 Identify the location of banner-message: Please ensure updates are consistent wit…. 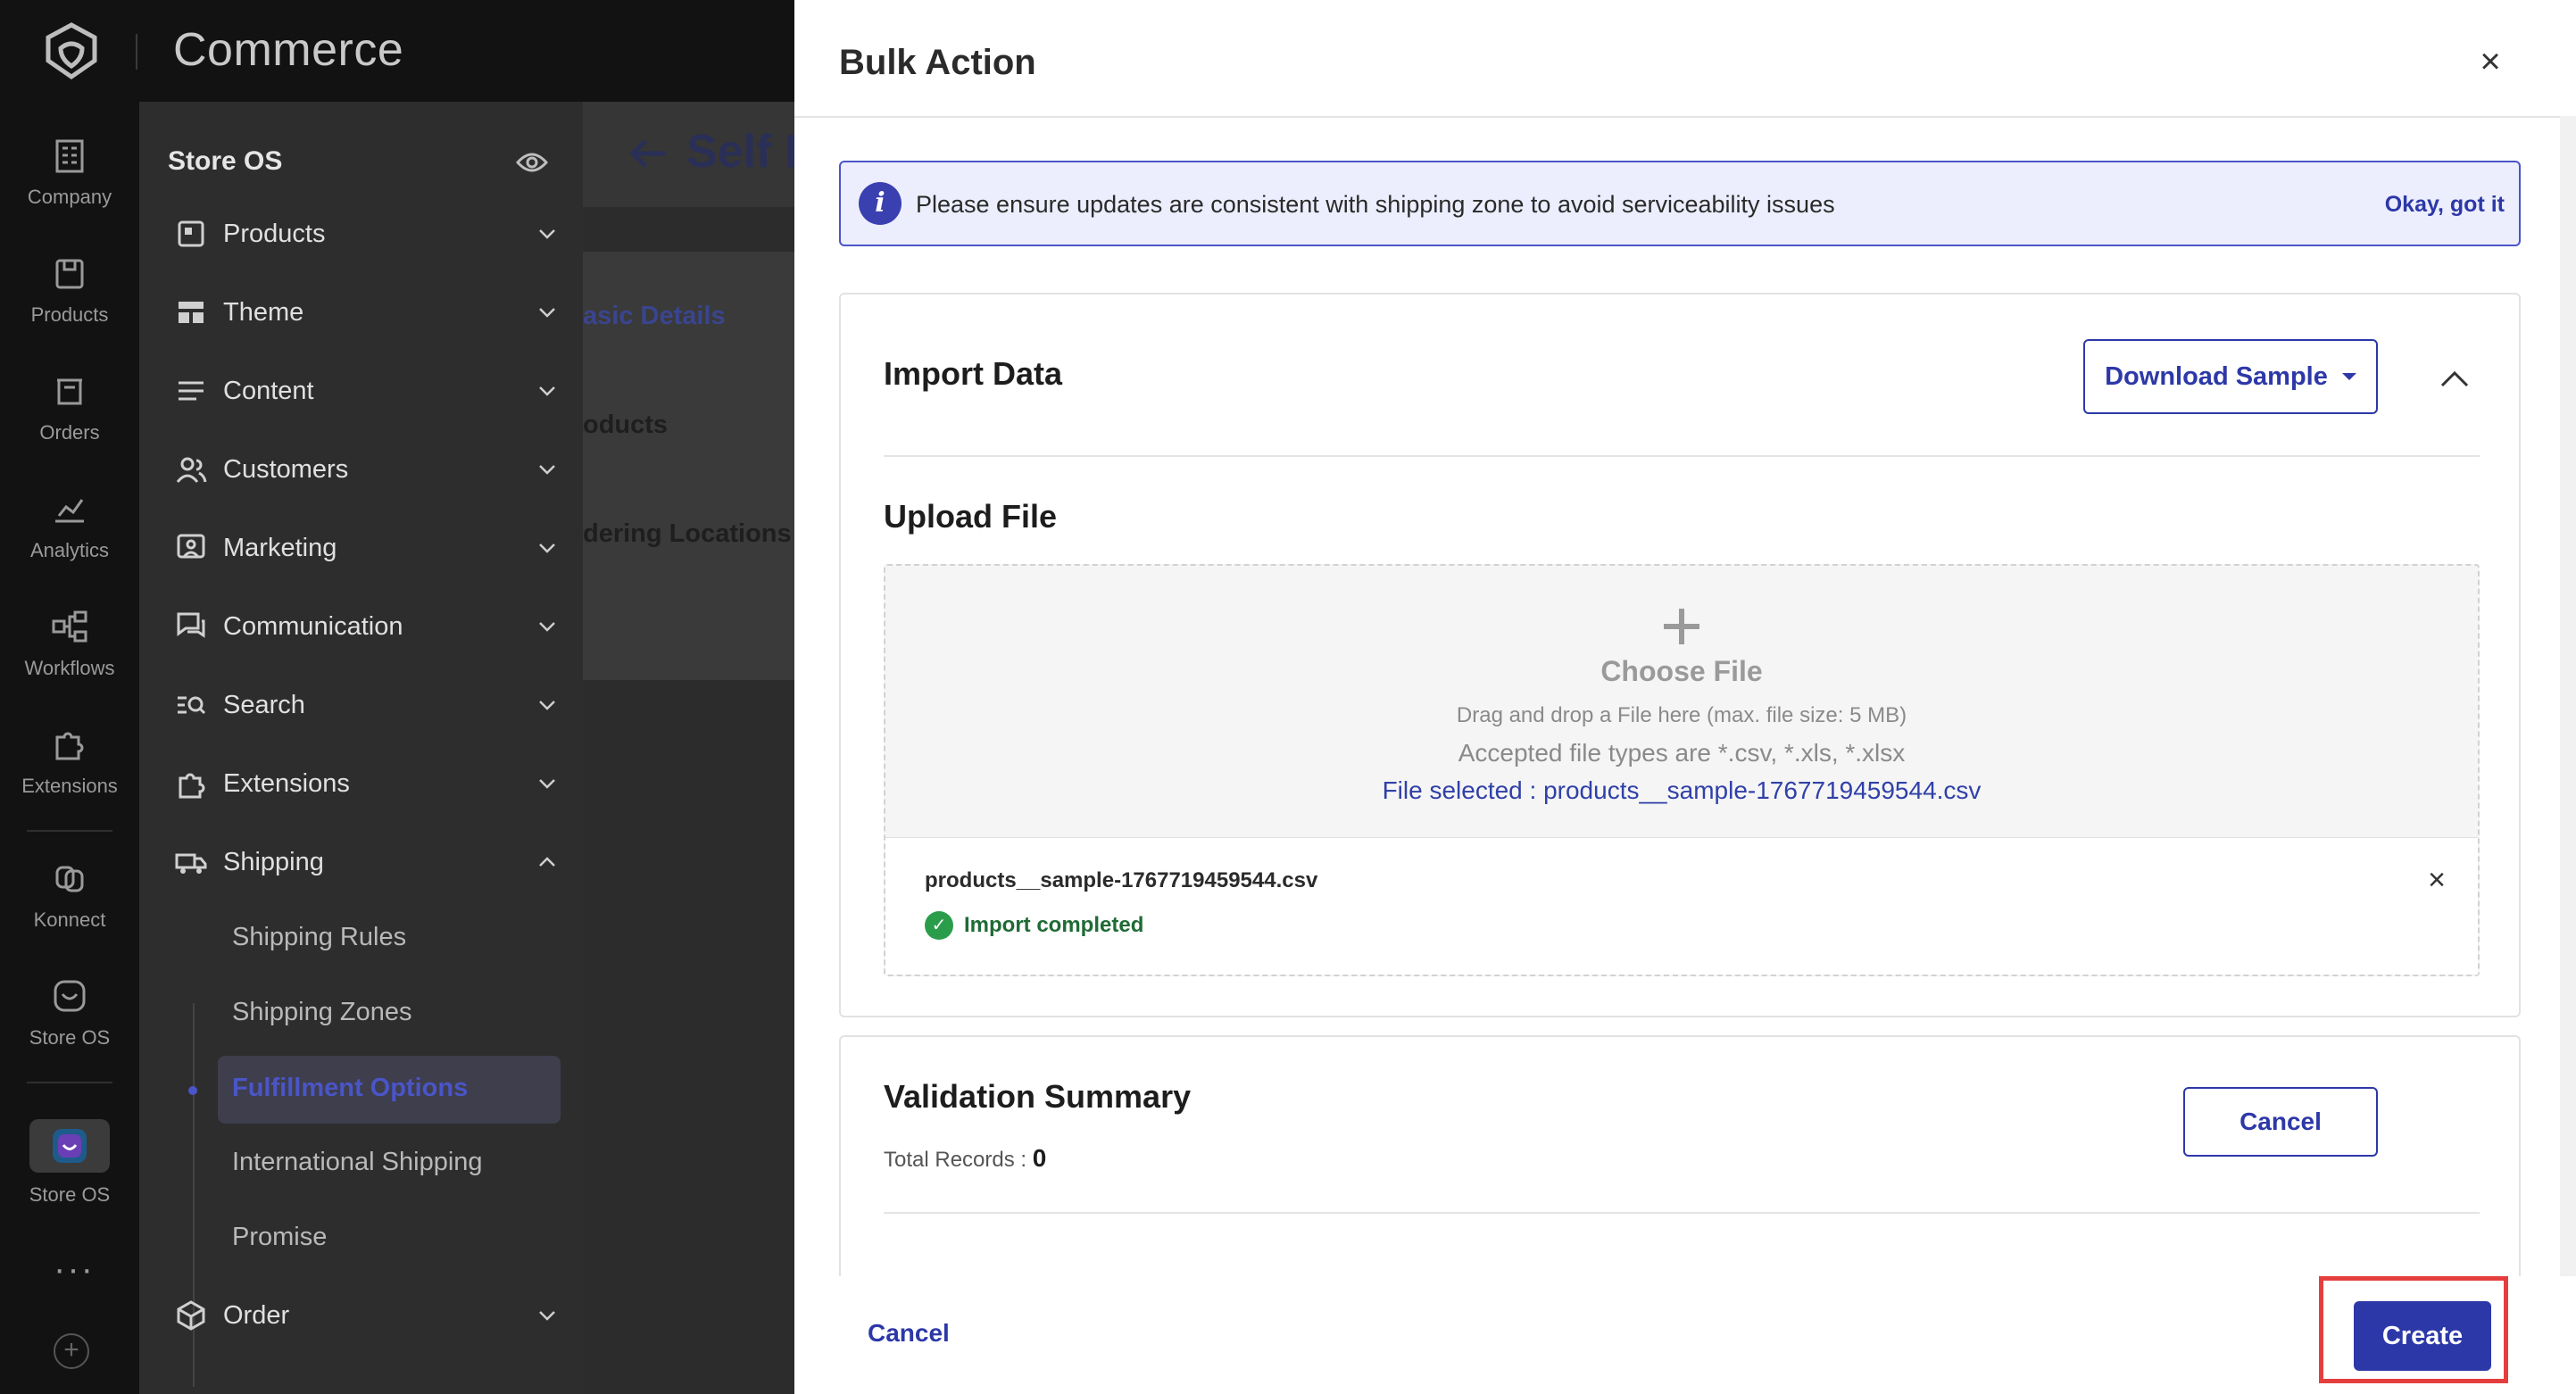
(1376, 205).